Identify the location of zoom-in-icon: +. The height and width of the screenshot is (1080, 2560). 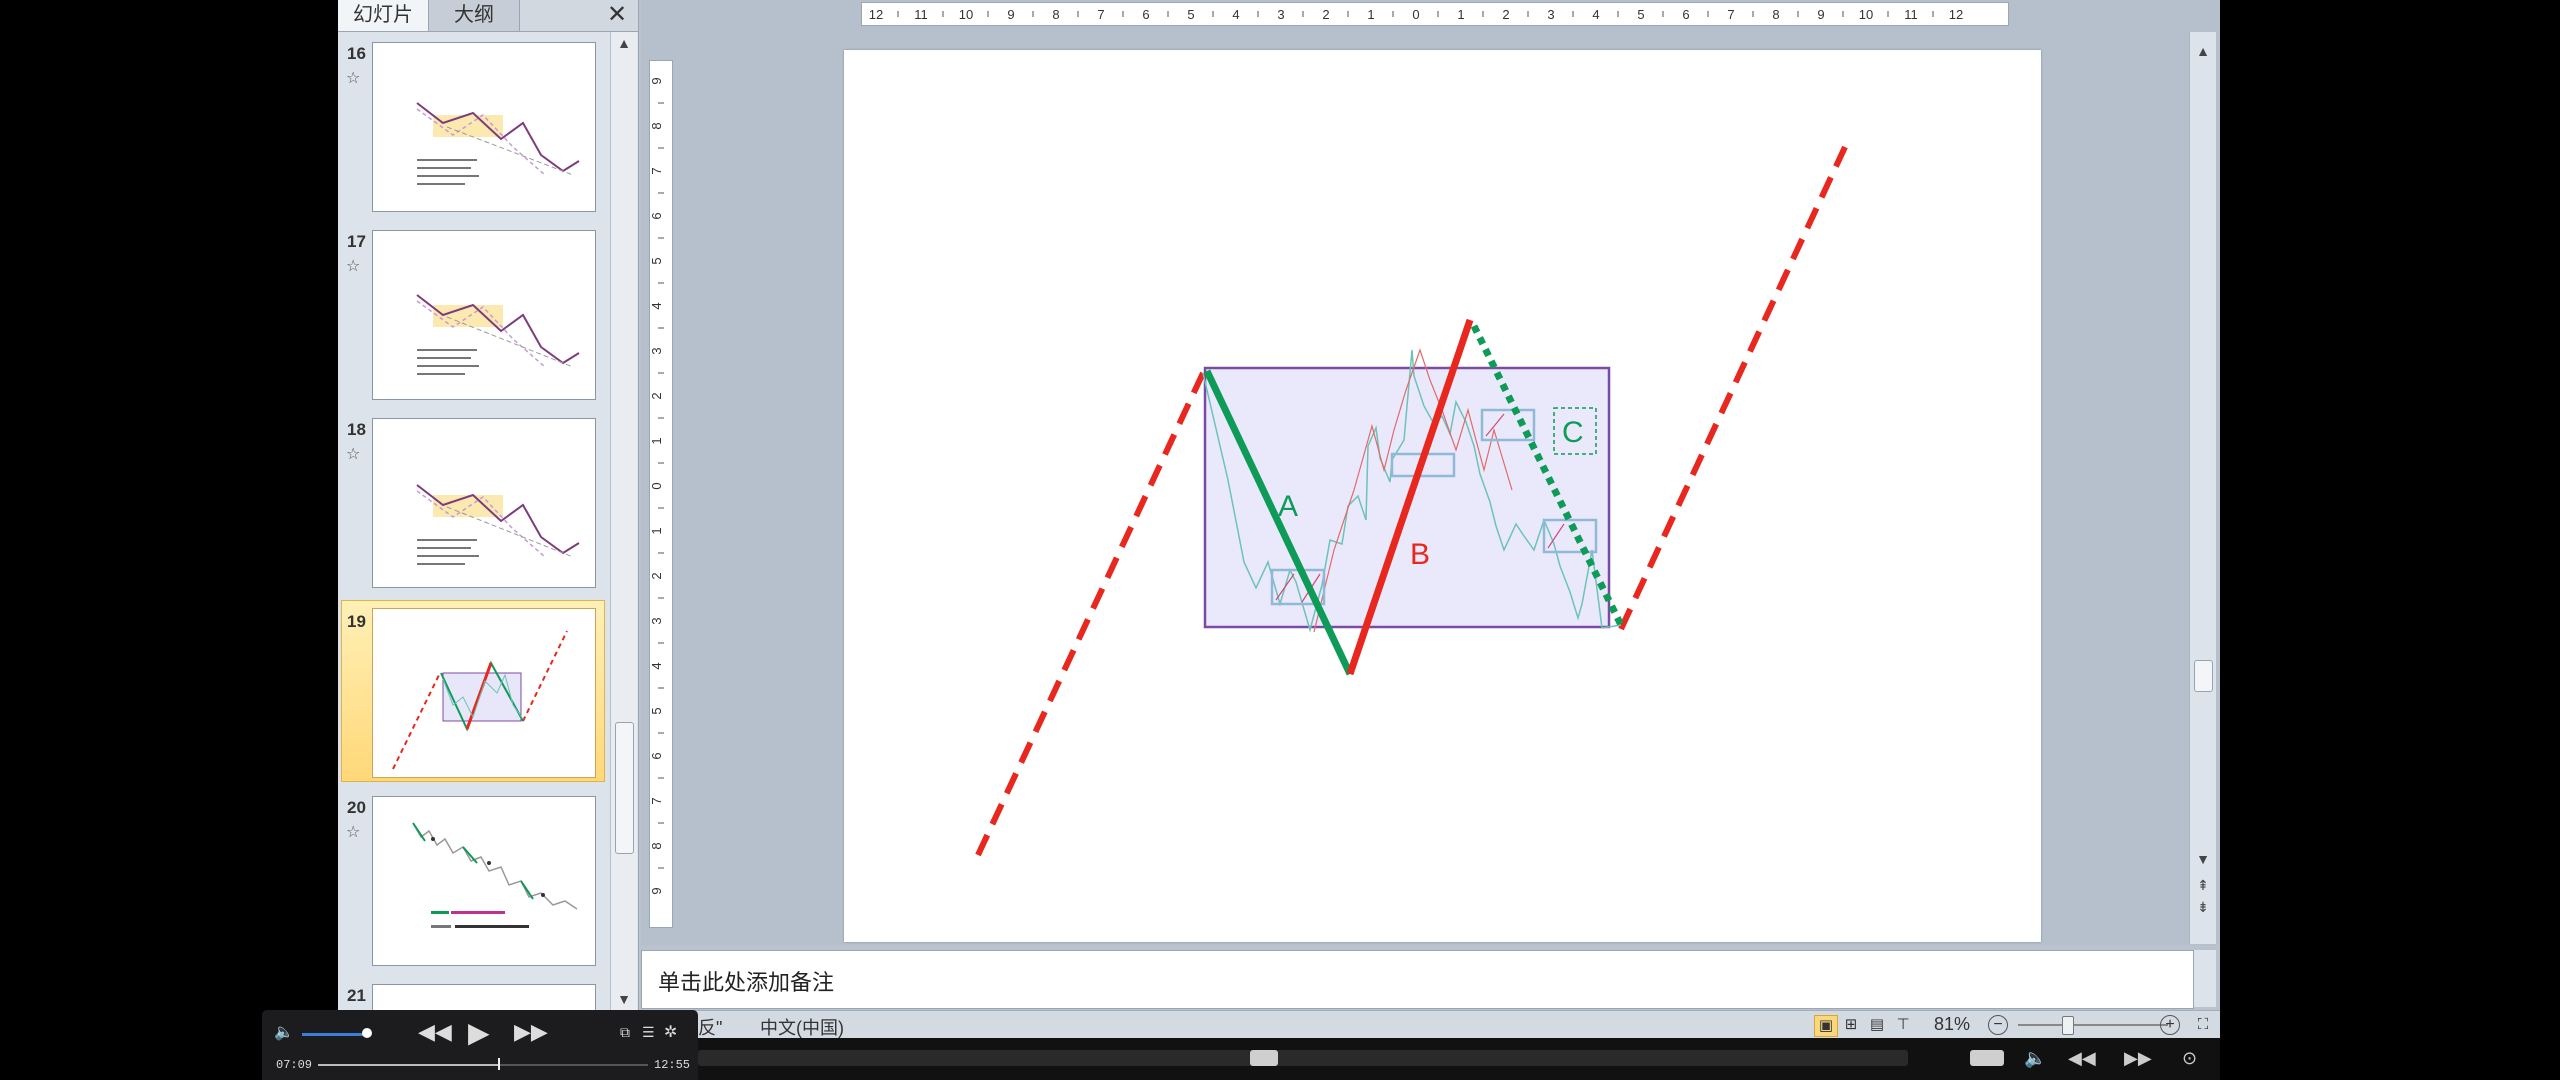
(2170, 1025).